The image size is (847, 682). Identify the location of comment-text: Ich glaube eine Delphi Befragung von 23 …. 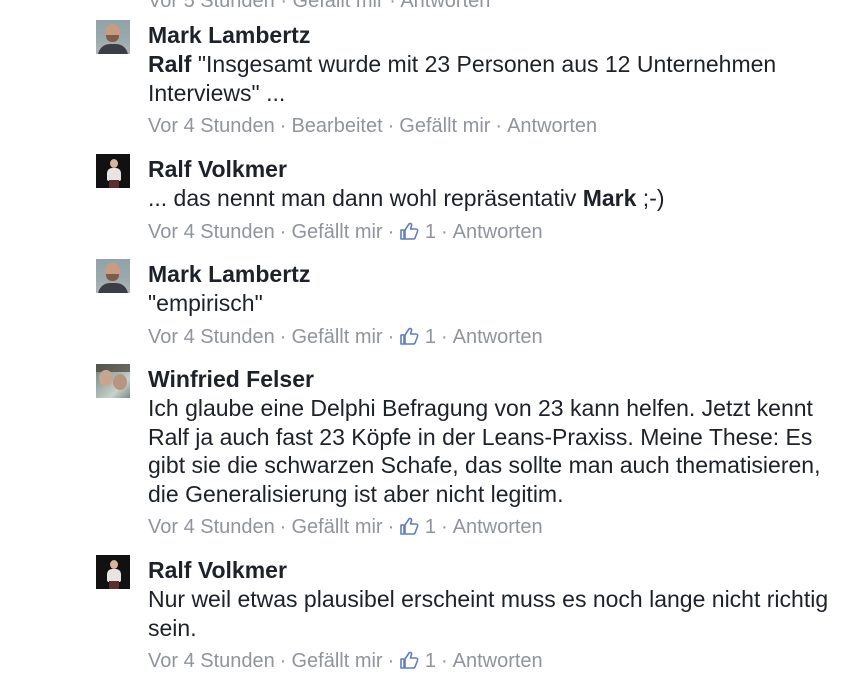
(484, 451).